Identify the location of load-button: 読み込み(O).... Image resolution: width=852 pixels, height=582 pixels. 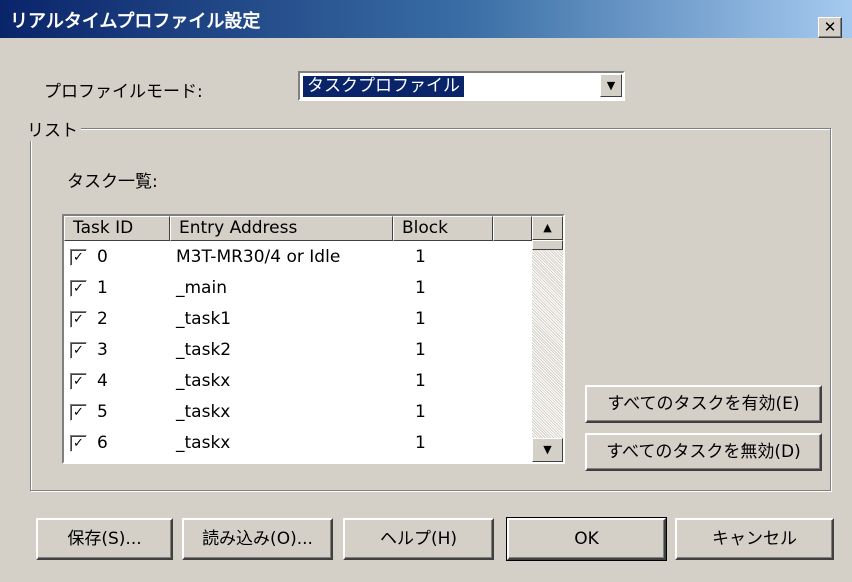
(257, 539).